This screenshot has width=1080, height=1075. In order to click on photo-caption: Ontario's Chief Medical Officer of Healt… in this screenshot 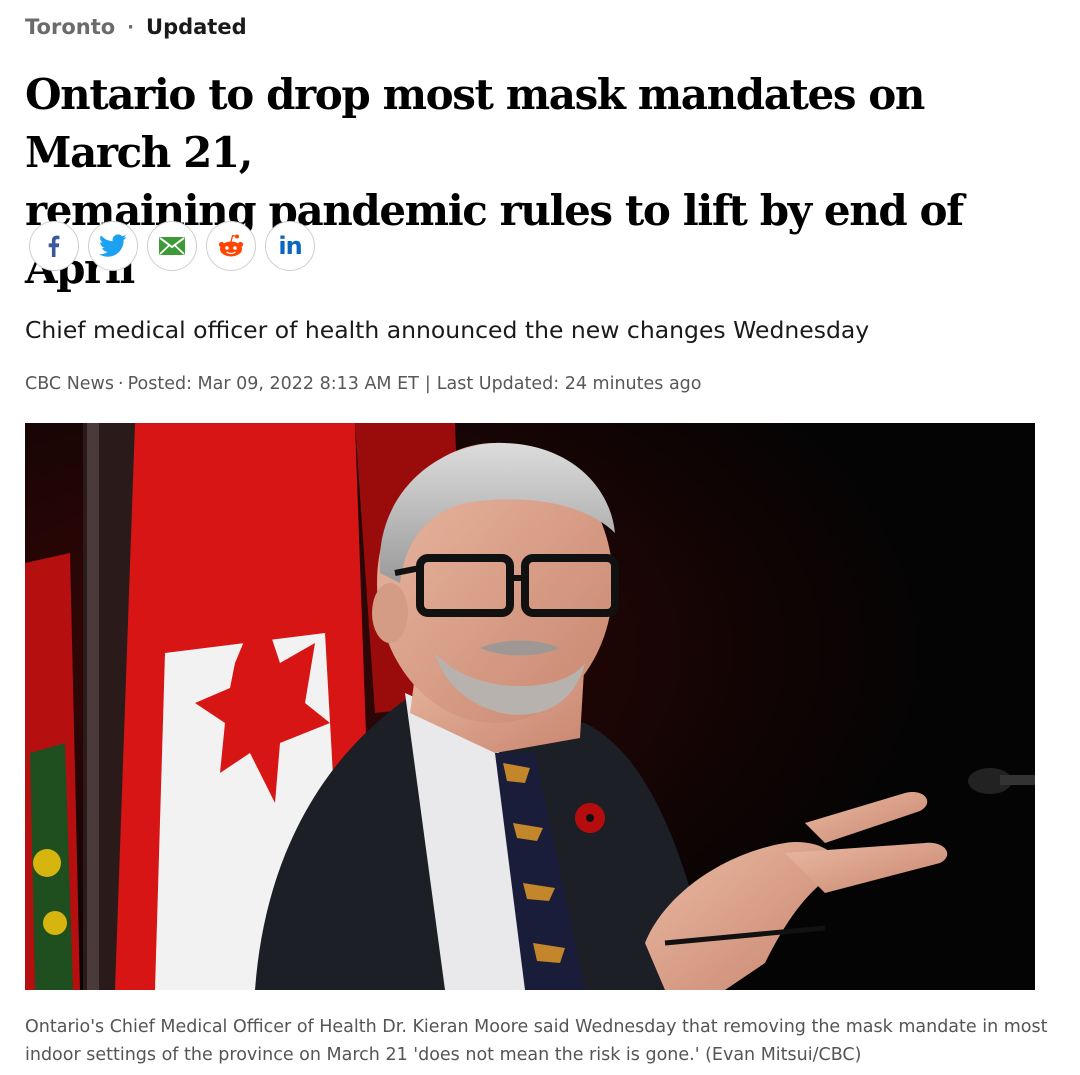, I will do `click(536, 1041)`.